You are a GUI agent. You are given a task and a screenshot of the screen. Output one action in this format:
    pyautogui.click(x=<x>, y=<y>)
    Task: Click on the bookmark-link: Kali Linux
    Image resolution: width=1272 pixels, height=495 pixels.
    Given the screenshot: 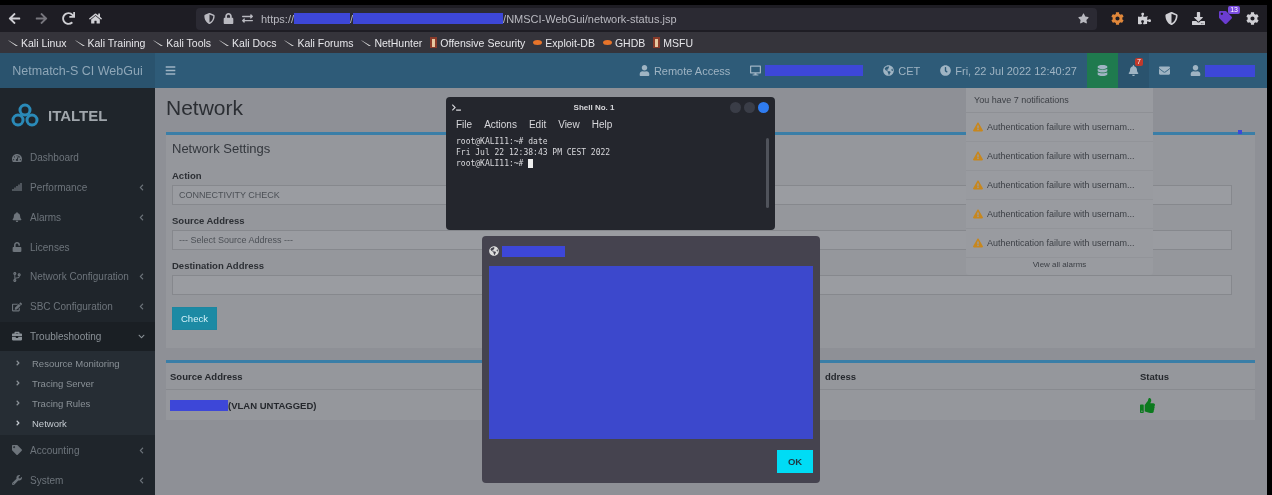 What is the action you would take?
    pyautogui.click(x=37, y=42)
    